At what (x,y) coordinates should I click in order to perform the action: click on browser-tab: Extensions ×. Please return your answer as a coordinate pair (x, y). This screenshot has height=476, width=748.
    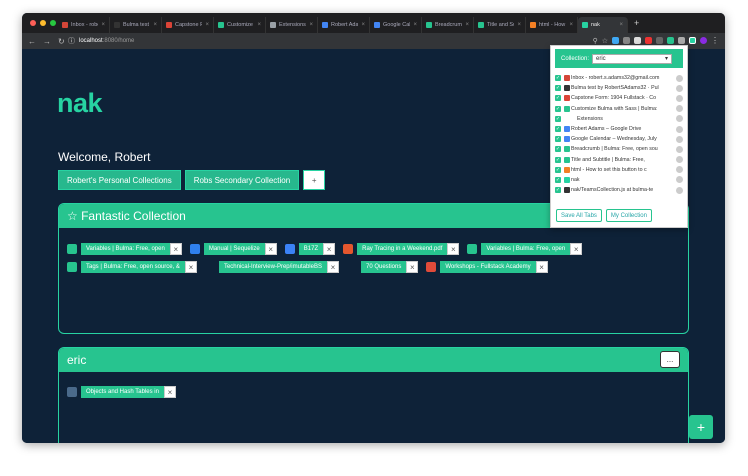
    Looking at the image, I should click on (292, 25).